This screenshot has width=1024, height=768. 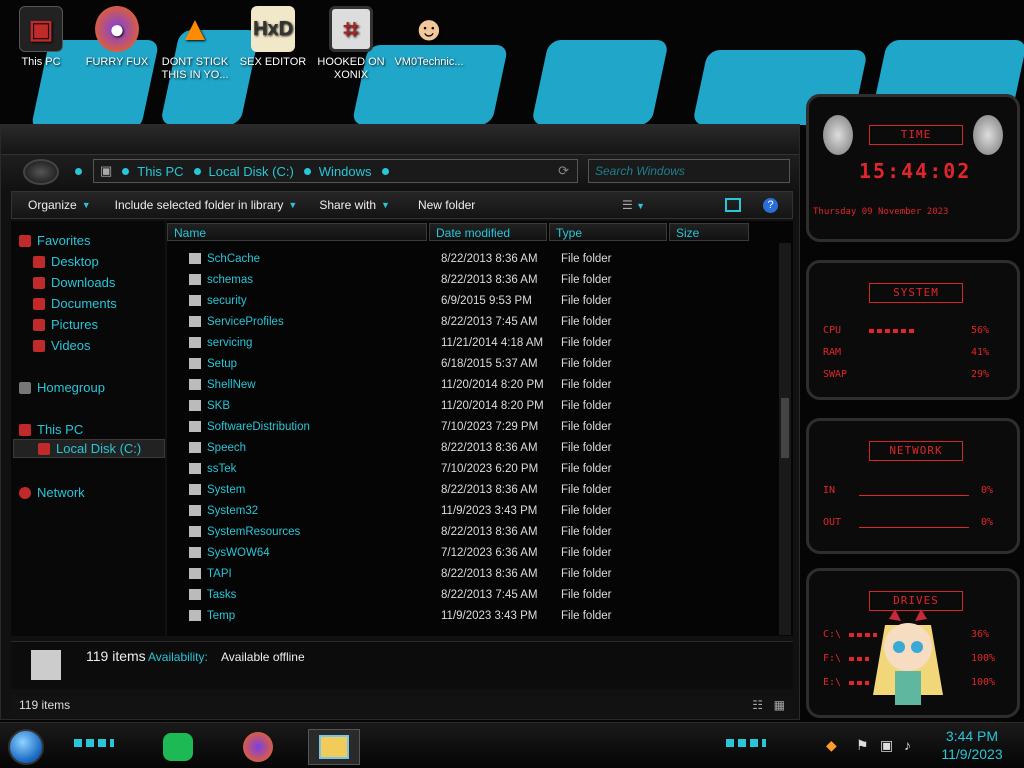 I want to click on nav-this-pc: This PC, so click(x=95, y=429).